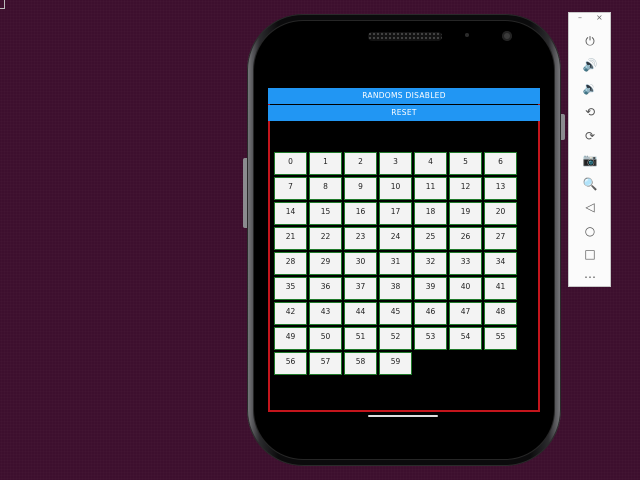  I want to click on grid-cell: 42, so click(290, 313).